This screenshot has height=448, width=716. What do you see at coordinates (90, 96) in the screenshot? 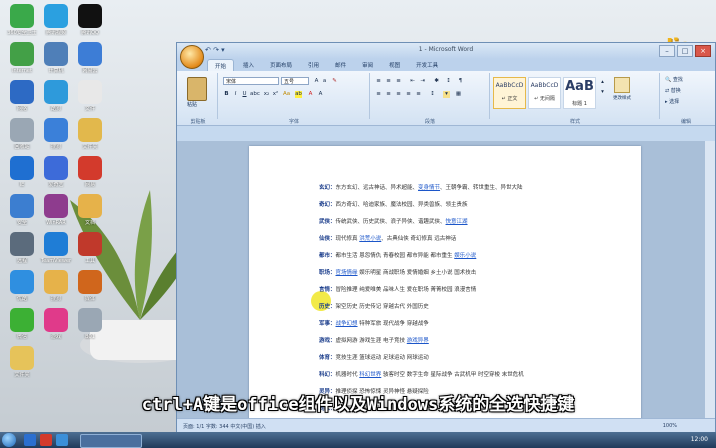
I see `icon-9: 文件` at bounding box center [90, 96].